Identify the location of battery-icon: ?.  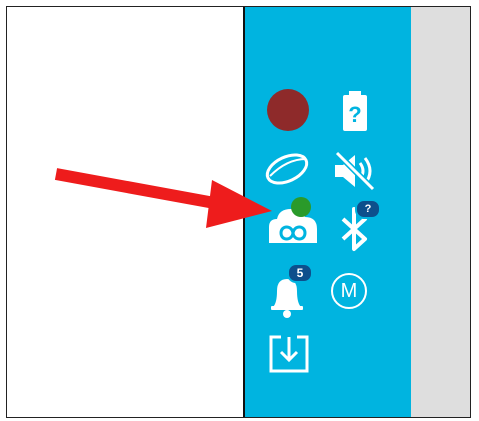
(355, 111).